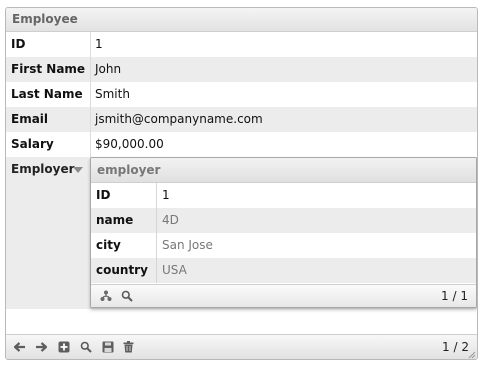 The height and width of the screenshot is (368, 484). I want to click on employer-label-country: country, so click(122, 270).